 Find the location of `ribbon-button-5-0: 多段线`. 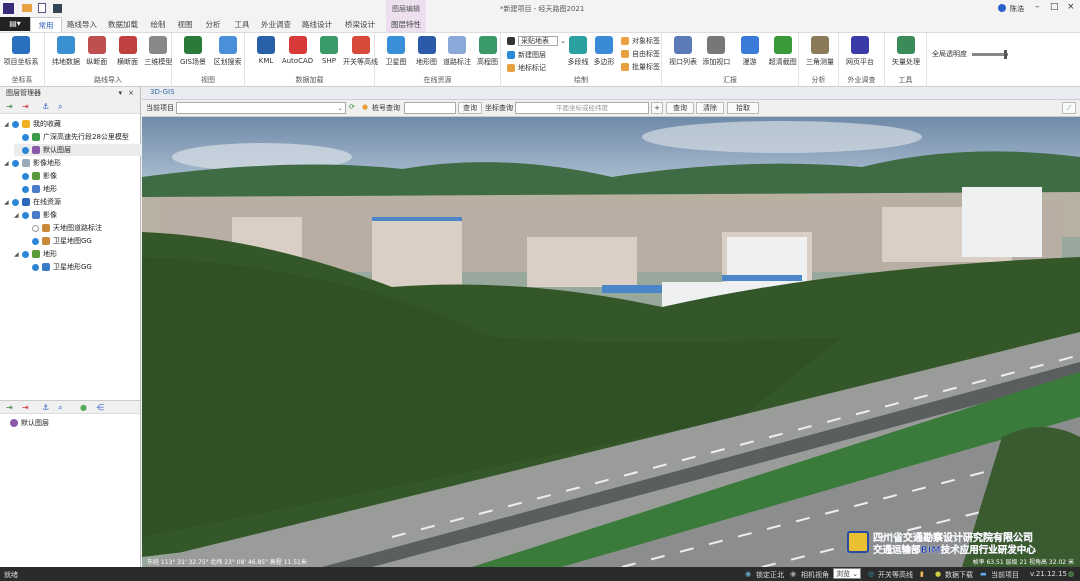

ribbon-button-5-0: 多段线 is located at coordinates (578, 51).